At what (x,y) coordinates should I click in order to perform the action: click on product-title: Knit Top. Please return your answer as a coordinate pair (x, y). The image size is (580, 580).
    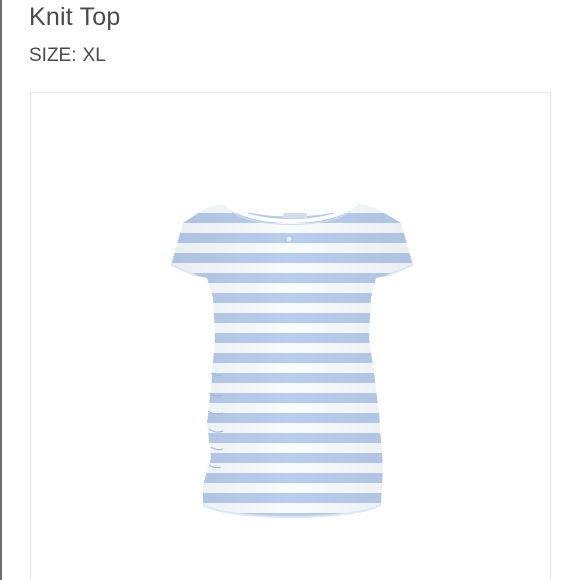
    Looking at the image, I should click on (75, 17).